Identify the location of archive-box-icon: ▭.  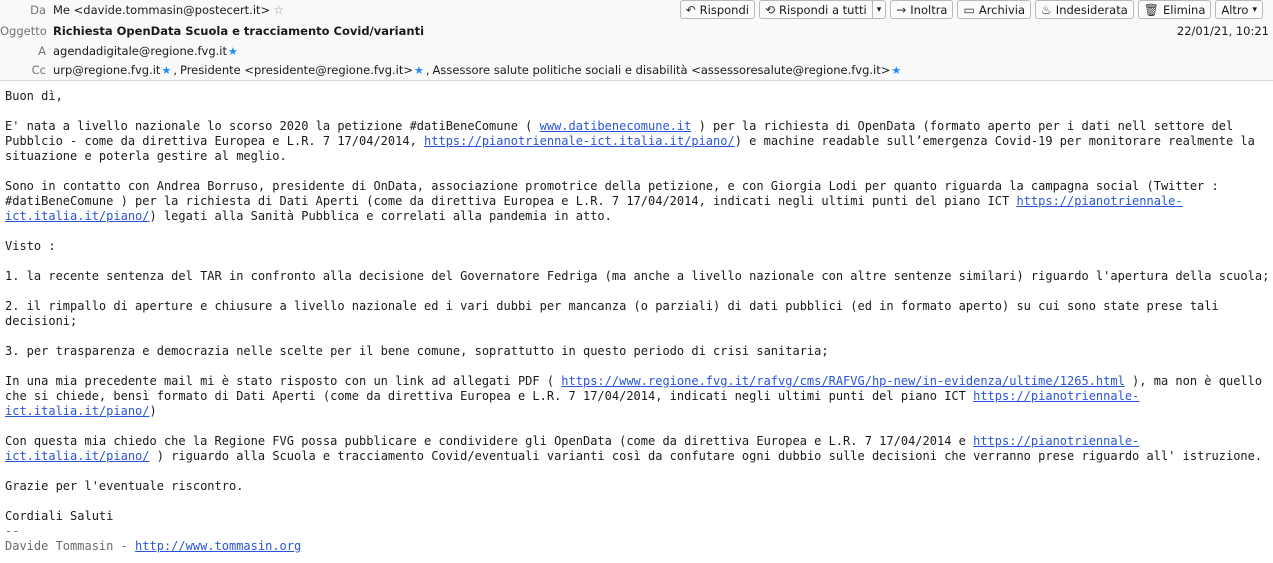
(969, 9).